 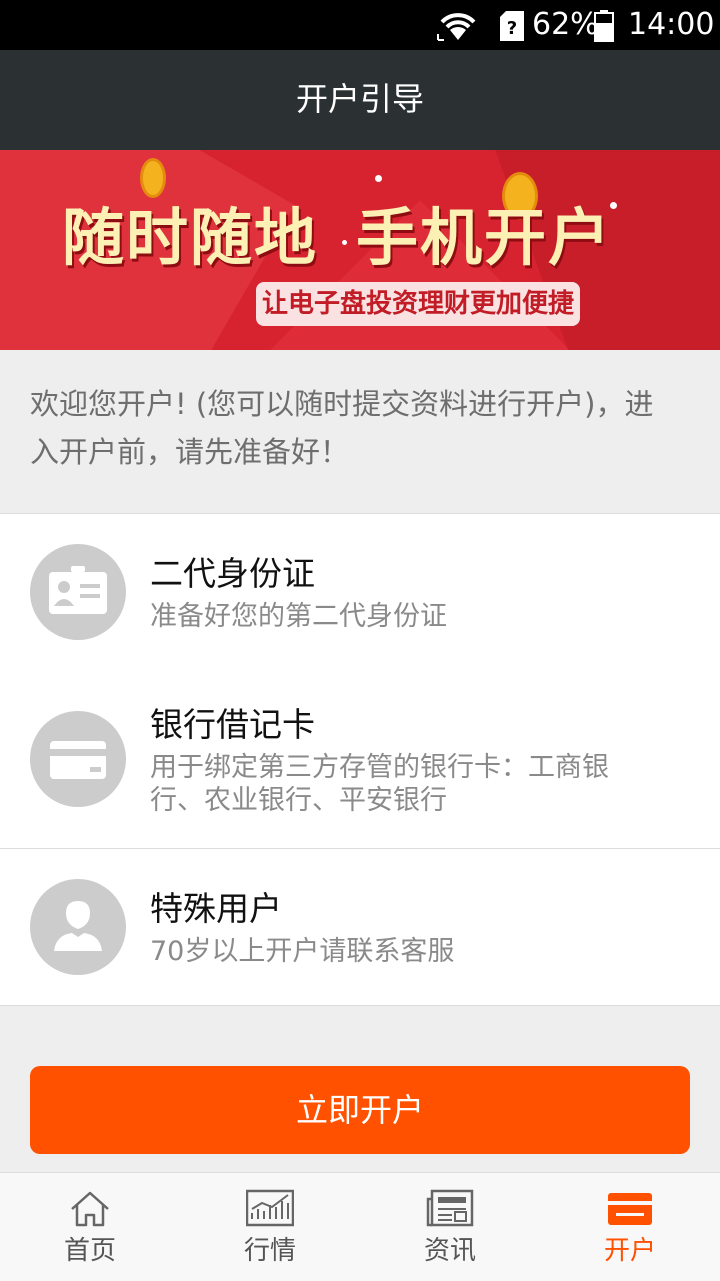 What do you see at coordinates (629, 1251) in the screenshot?
I see `tab-label: 开户` at bounding box center [629, 1251].